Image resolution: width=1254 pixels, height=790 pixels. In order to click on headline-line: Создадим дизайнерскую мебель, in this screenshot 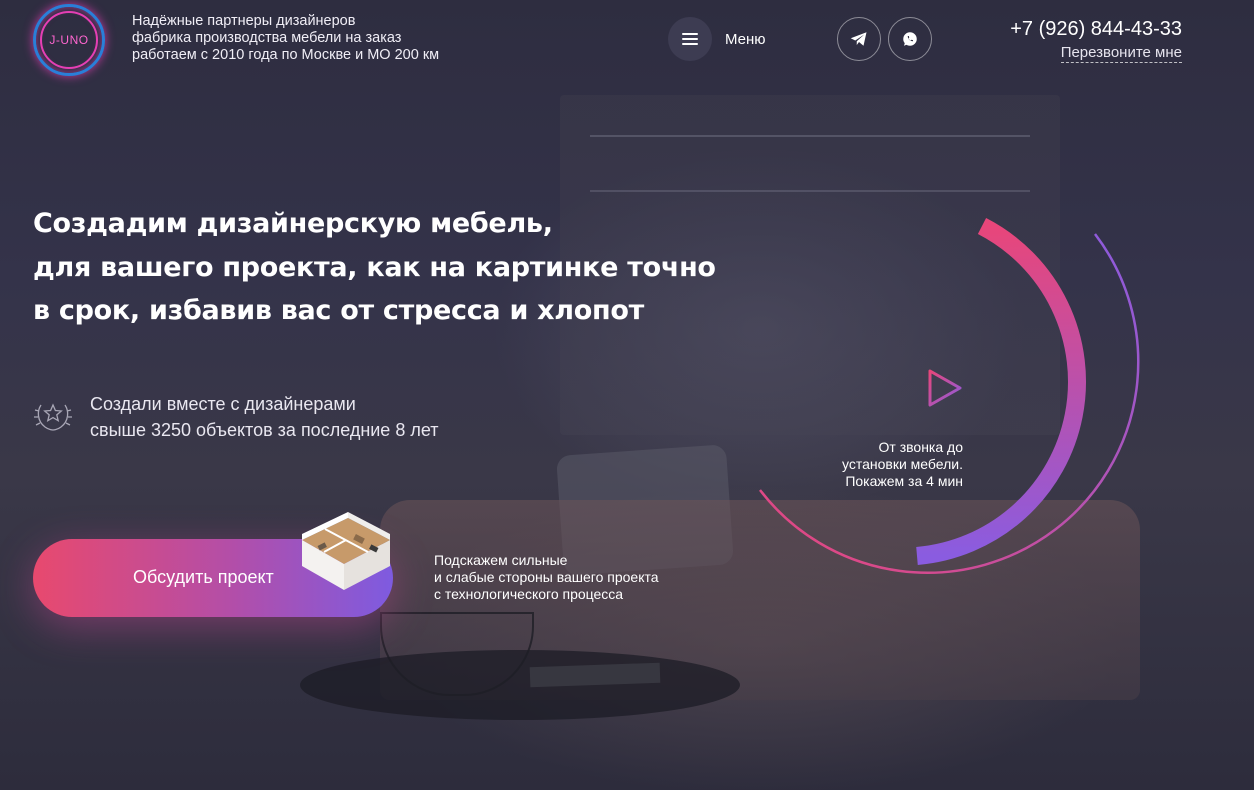, I will do `click(293, 223)`.